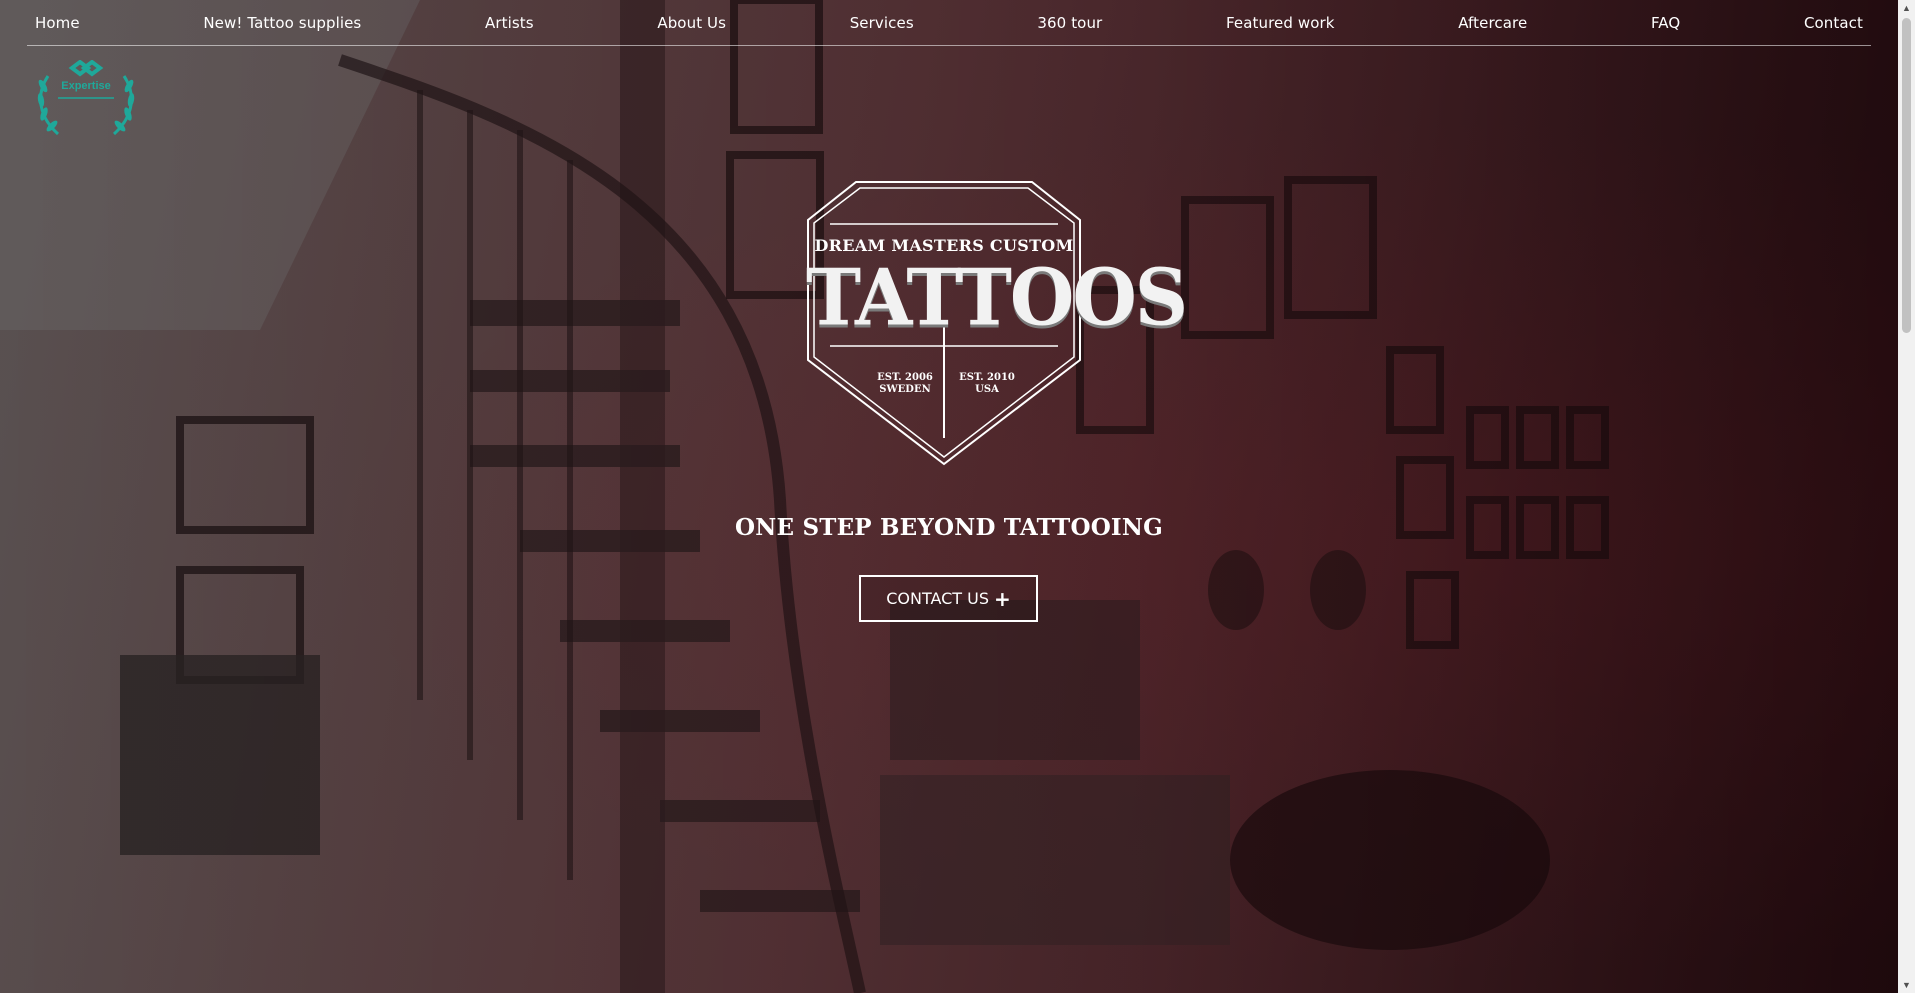 The width and height of the screenshot is (1915, 993). Describe the element at coordinates (987, 389) in the screenshot. I see `logo-est-usa-country: USA` at that location.